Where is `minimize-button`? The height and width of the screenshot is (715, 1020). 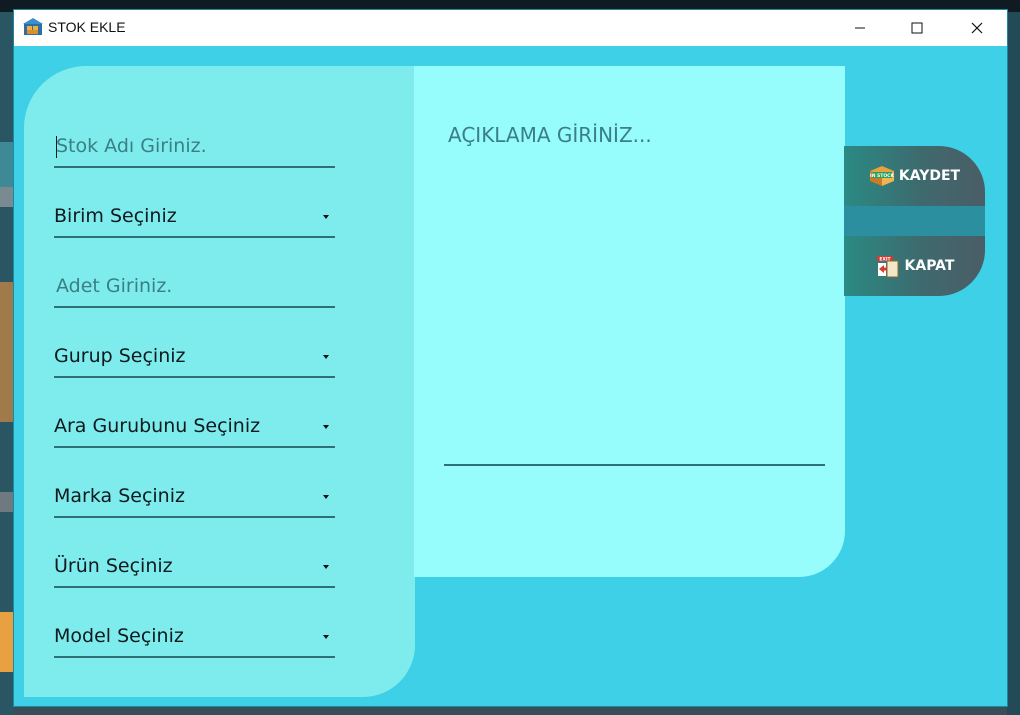 minimize-button is located at coordinates (860, 28).